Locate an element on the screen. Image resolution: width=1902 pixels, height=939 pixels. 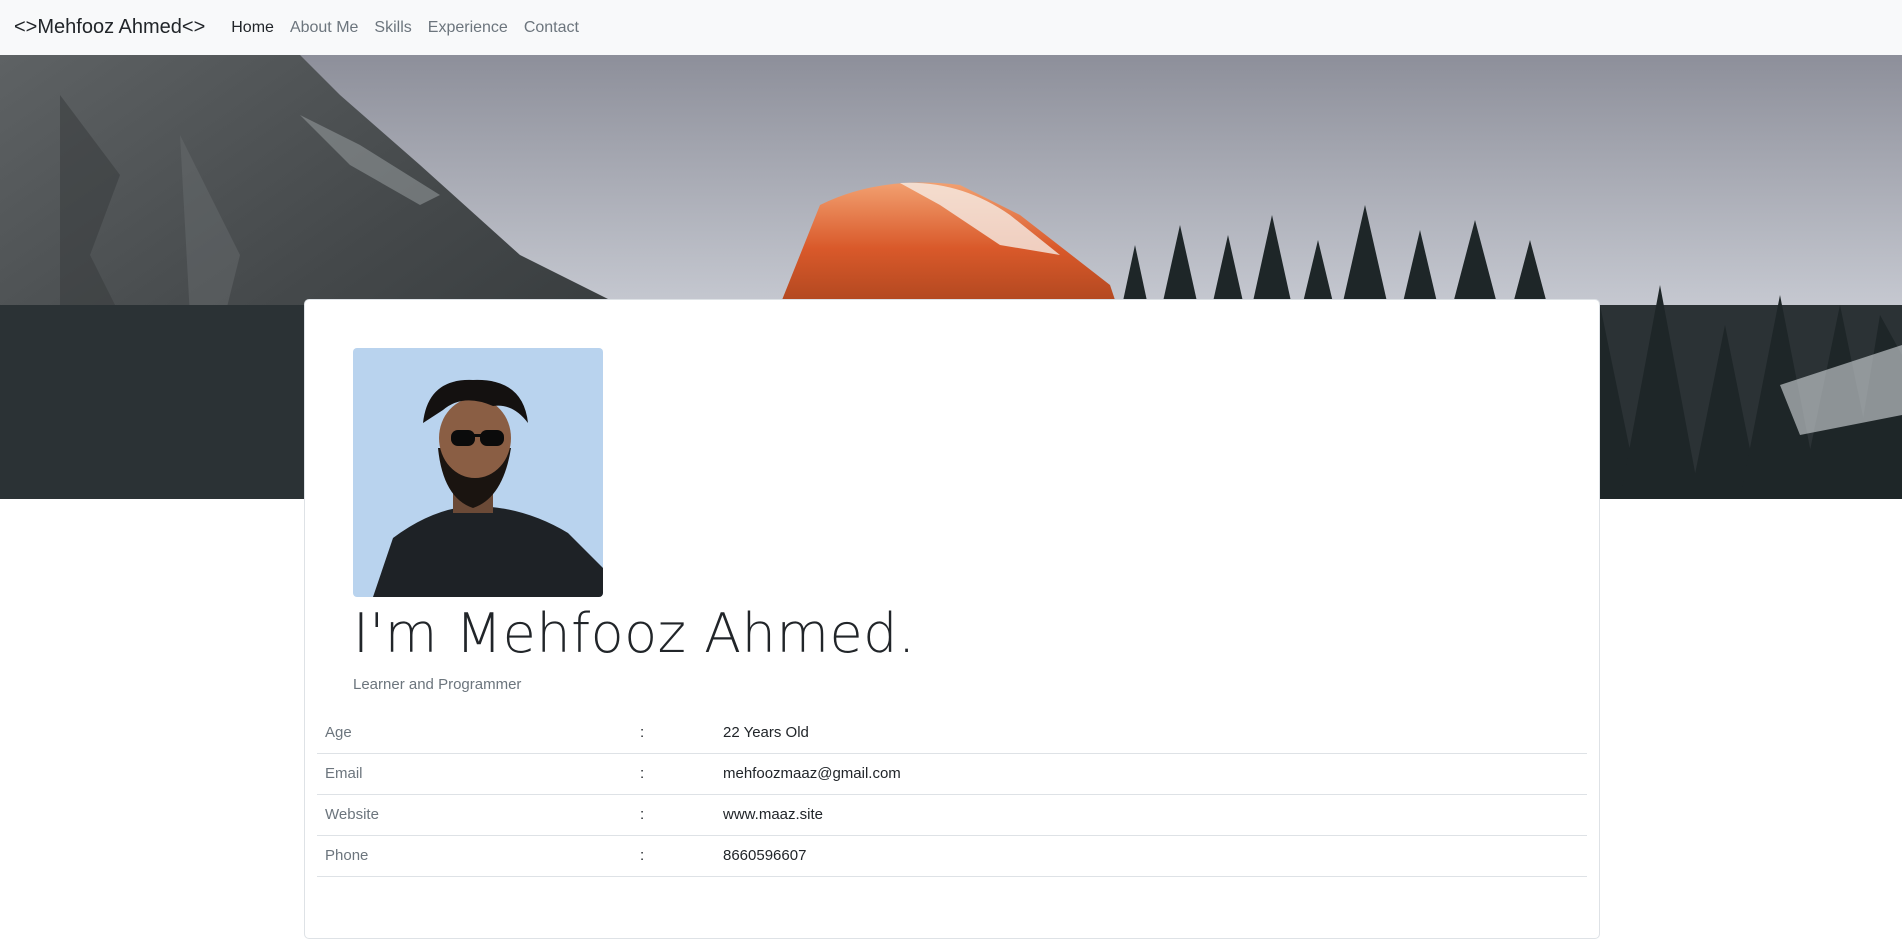
detail-row-website: Website : www.maaz.site is located at coordinates (952, 814).